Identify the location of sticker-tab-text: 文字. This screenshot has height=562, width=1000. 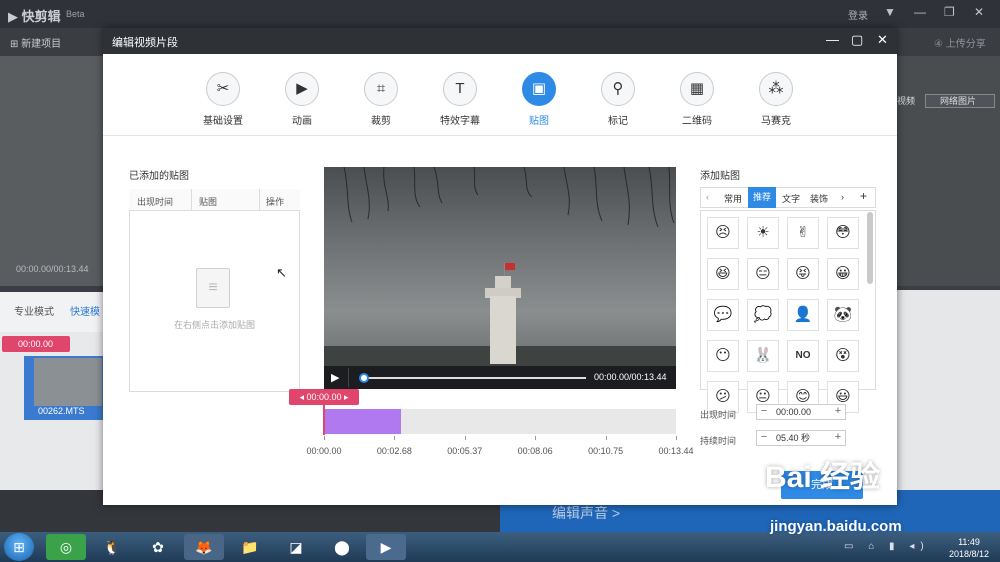
(791, 198).